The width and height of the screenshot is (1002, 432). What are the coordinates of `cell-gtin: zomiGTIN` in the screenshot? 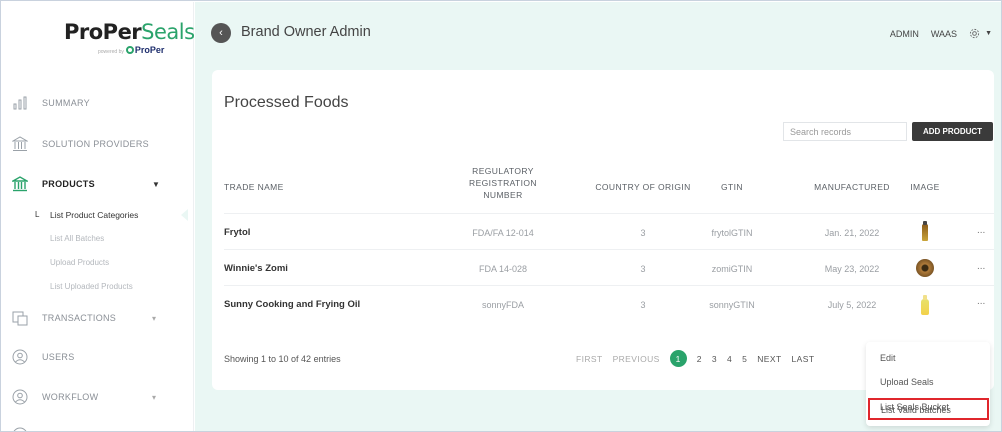 It's located at (732, 269).